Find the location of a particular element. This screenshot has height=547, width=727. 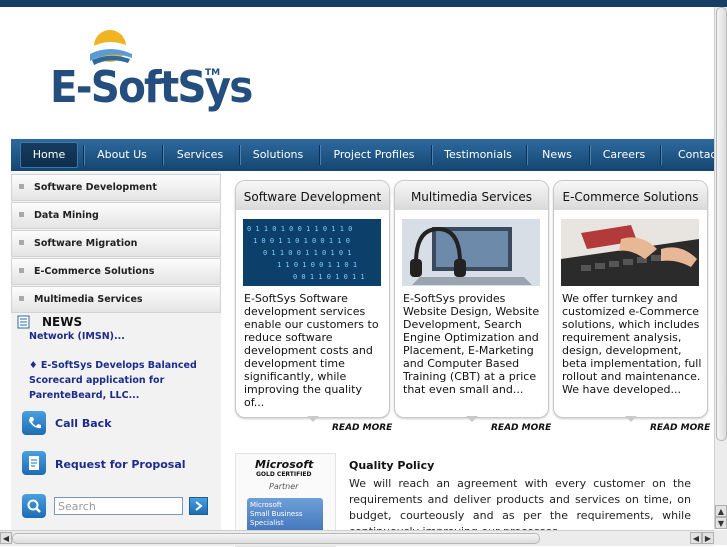

scroll-corner is located at coordinates (720, 537).